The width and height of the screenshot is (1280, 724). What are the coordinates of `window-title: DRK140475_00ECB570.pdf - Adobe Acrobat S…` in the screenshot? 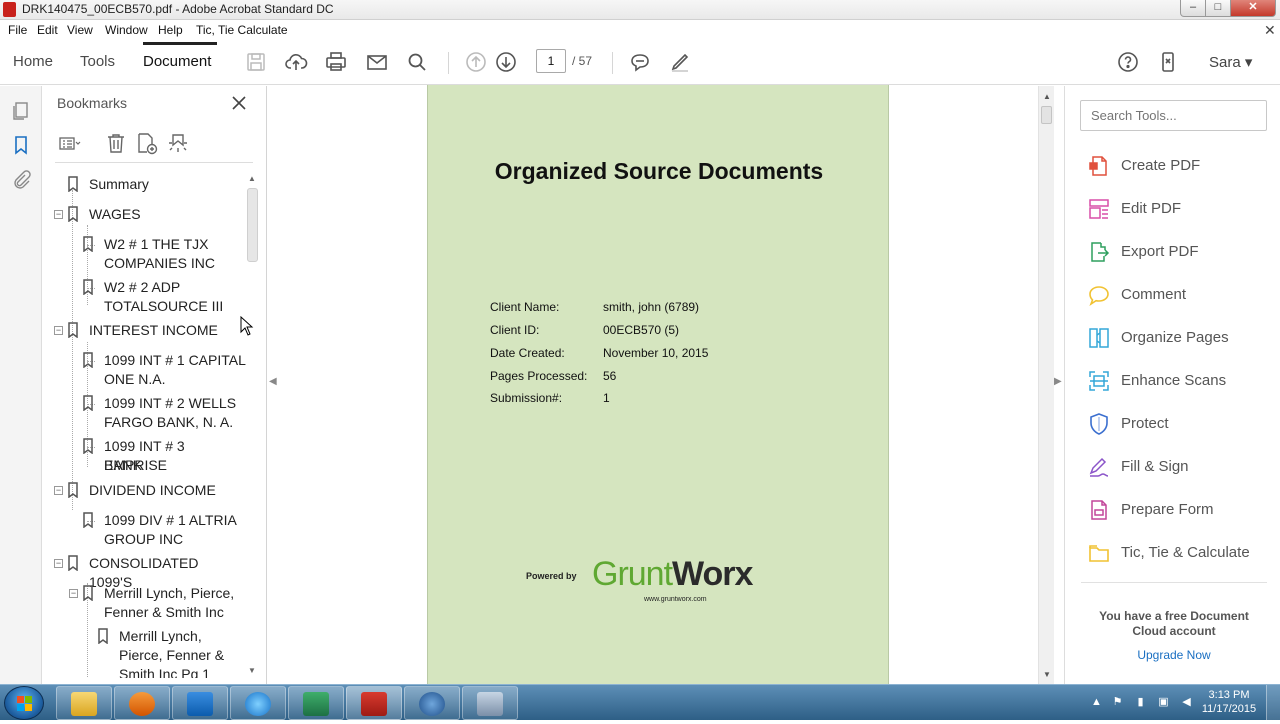 It's located at (178, 9).